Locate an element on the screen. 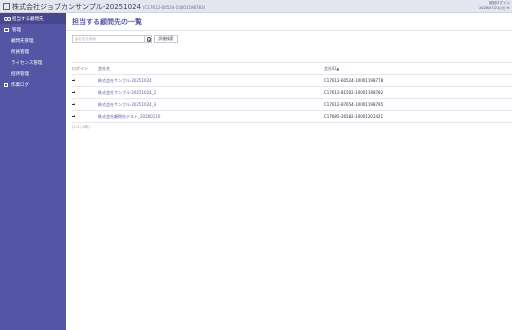  sidebar-item-label: 担当する顧問先 is located at coordinates (28, 19).